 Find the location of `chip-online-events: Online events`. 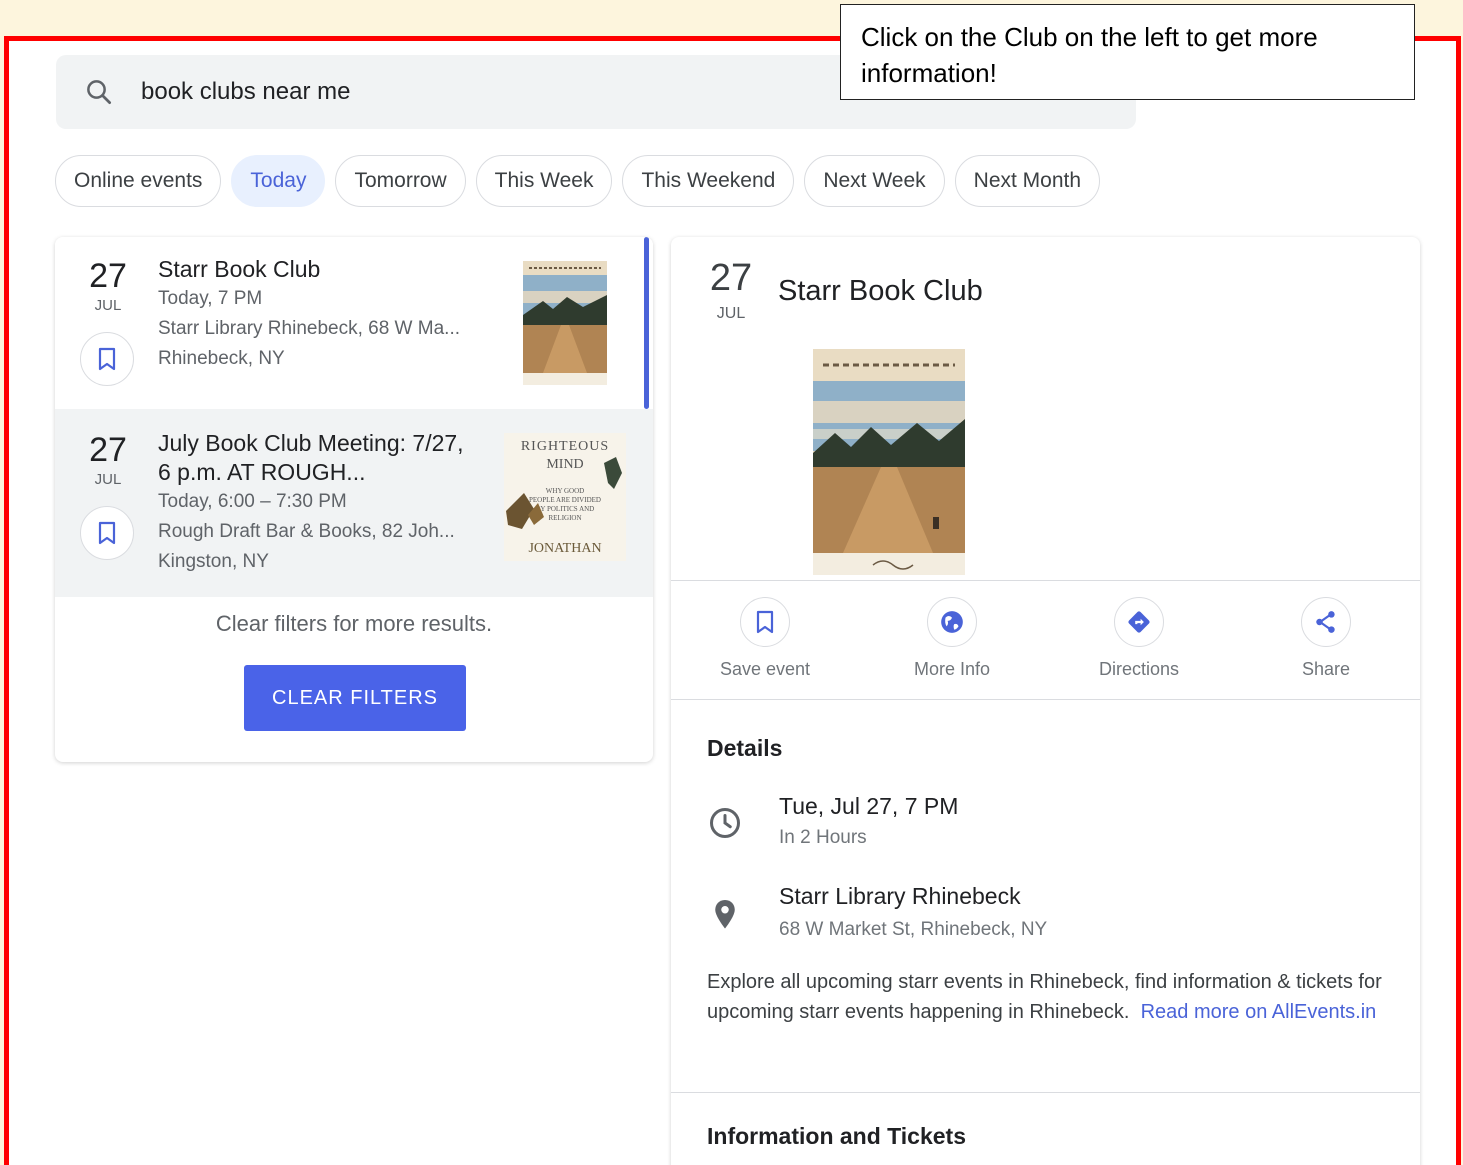

chip-online-events: Online events is located at coordinates (138, 181).